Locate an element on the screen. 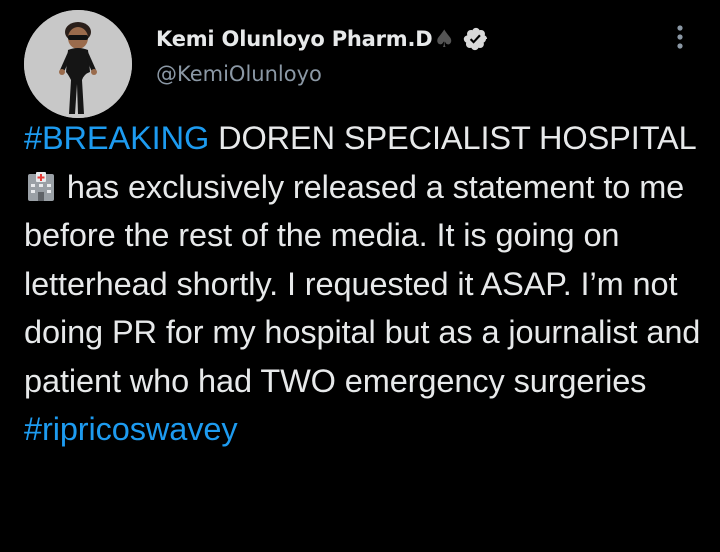 The image size is (720, 552). author-name-row: Kemi Olunloyo Pharm.D ♠ is located at coordinates (322, 39).